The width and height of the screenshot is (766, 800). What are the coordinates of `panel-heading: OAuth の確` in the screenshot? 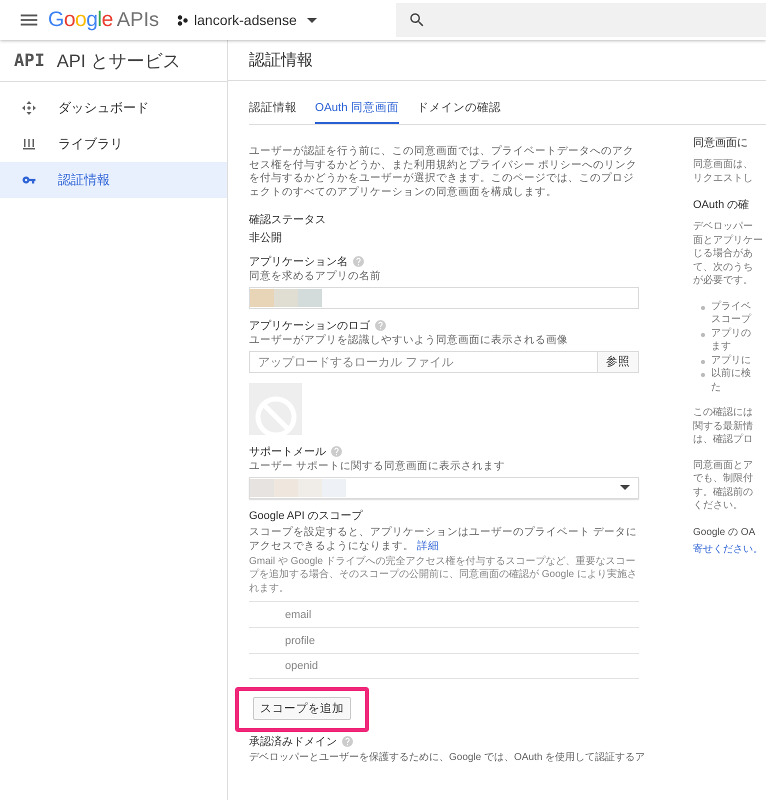 It's located at (721, 205).